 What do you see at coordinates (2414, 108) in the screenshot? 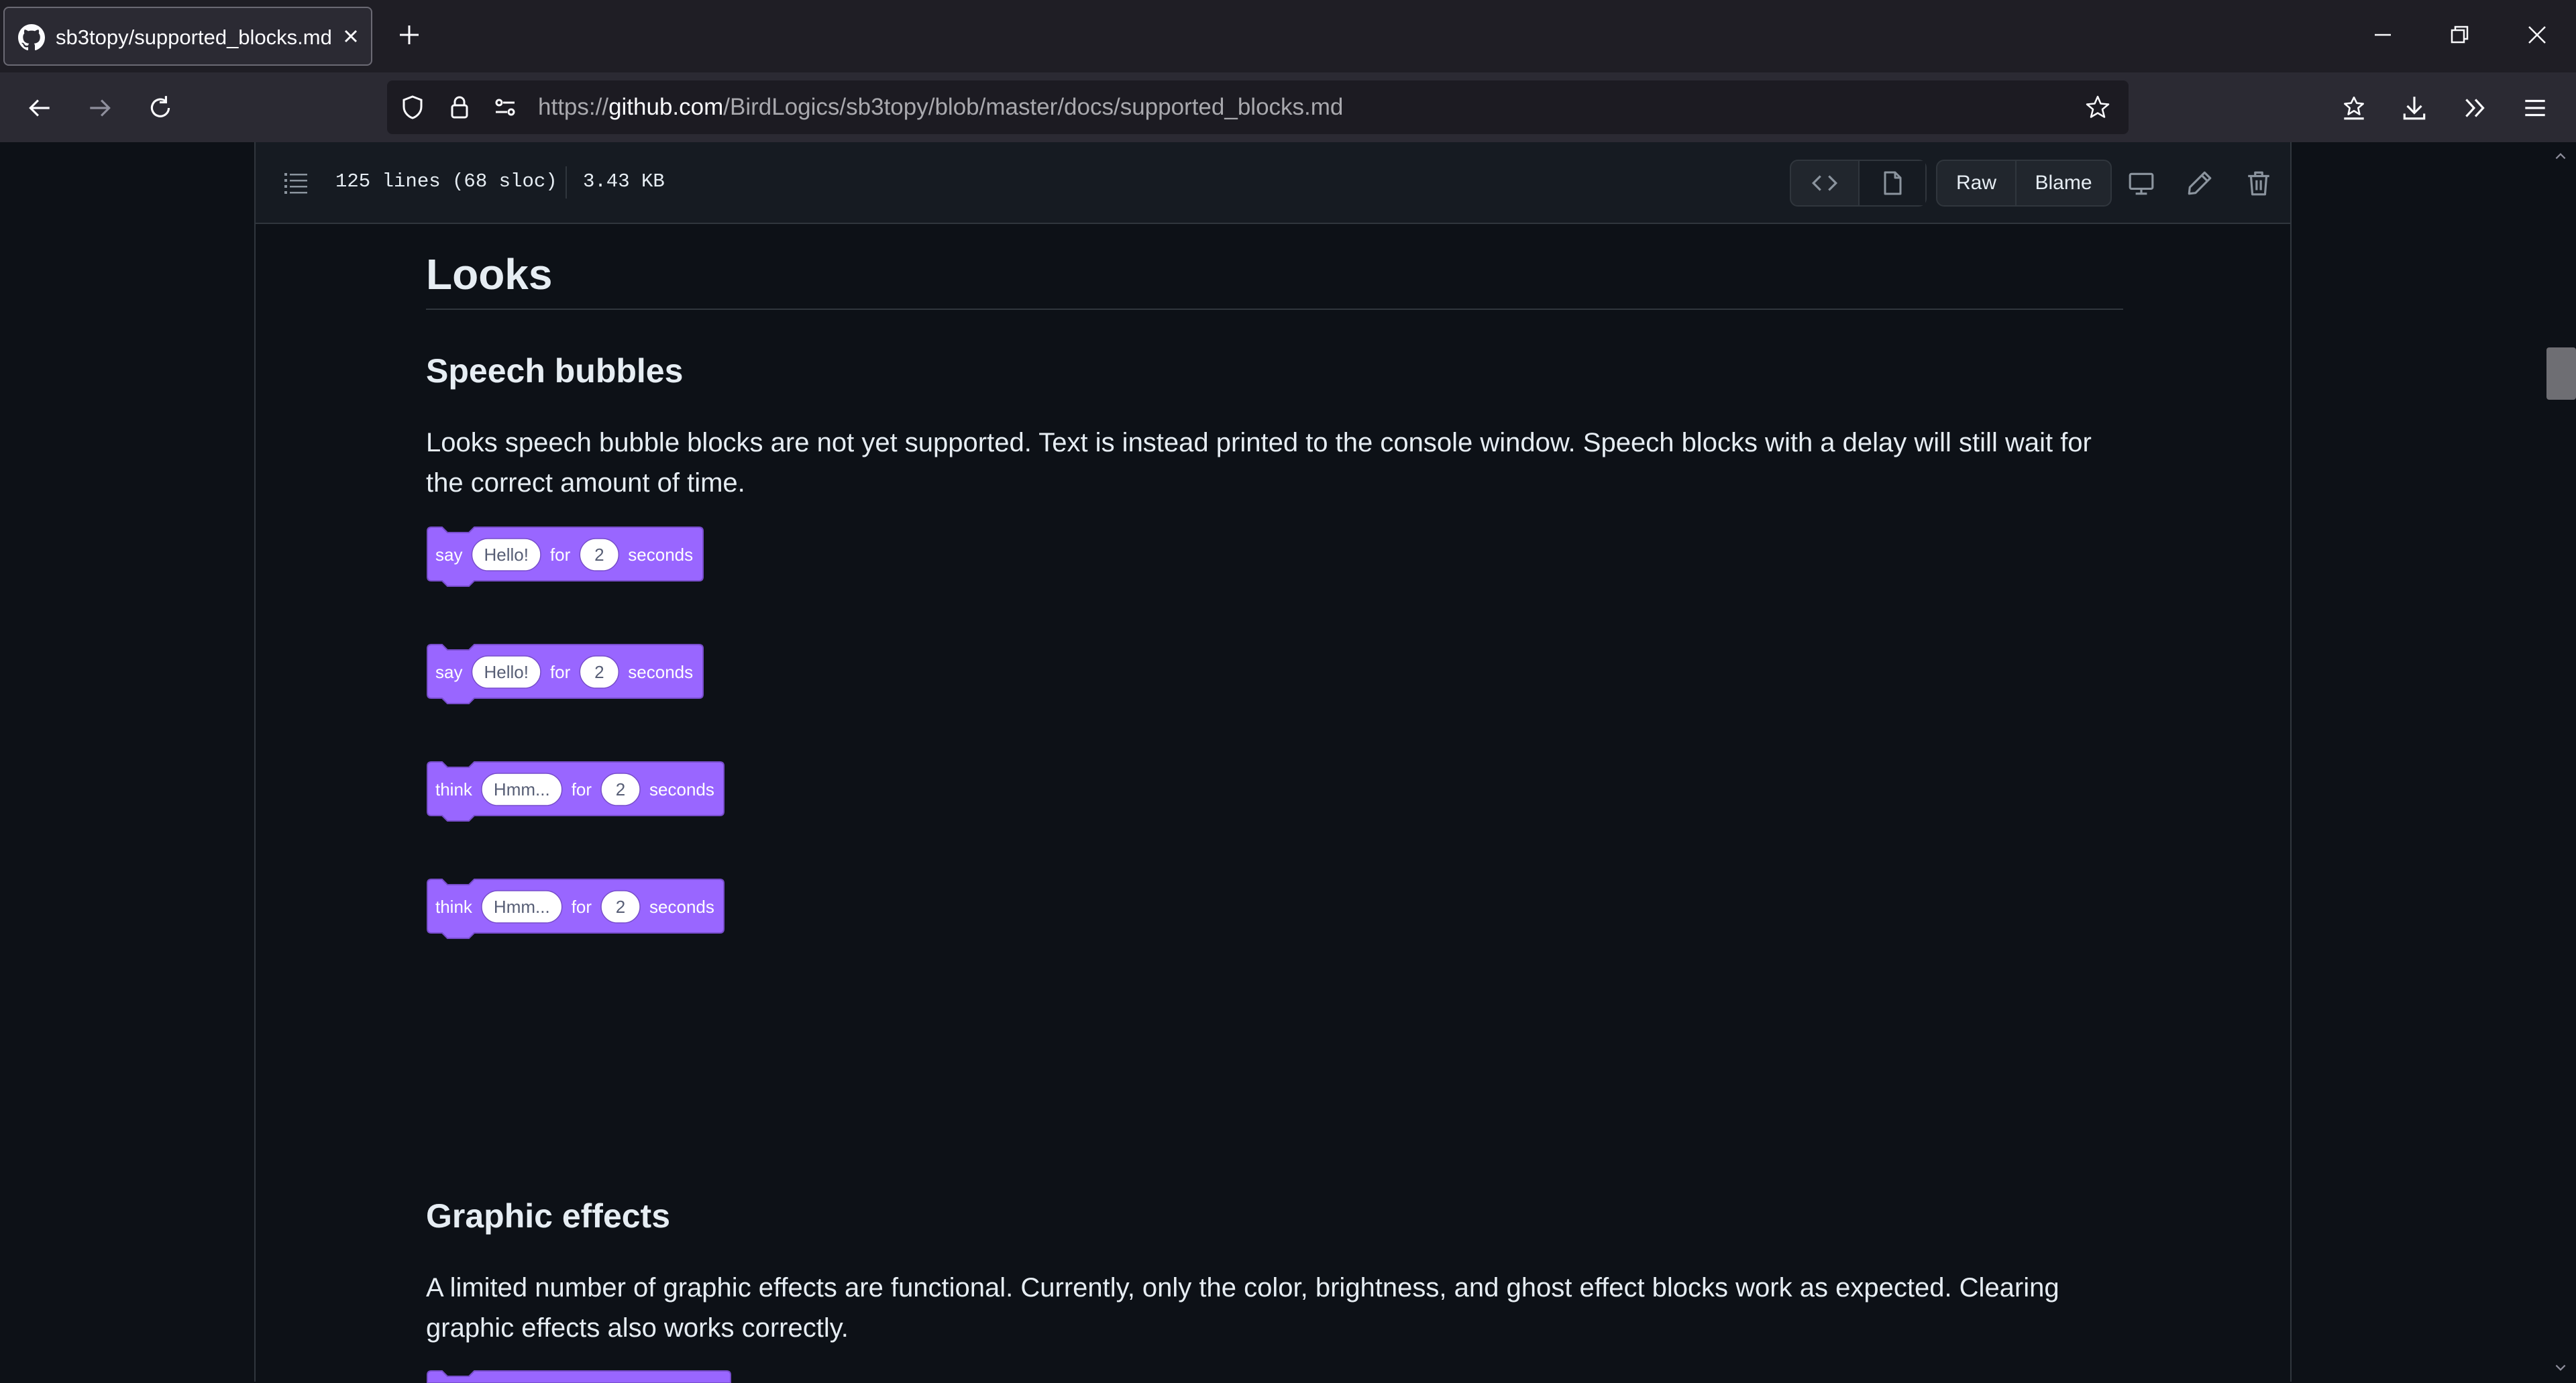
I see `download-icon` at bounding box center [2414, 108].